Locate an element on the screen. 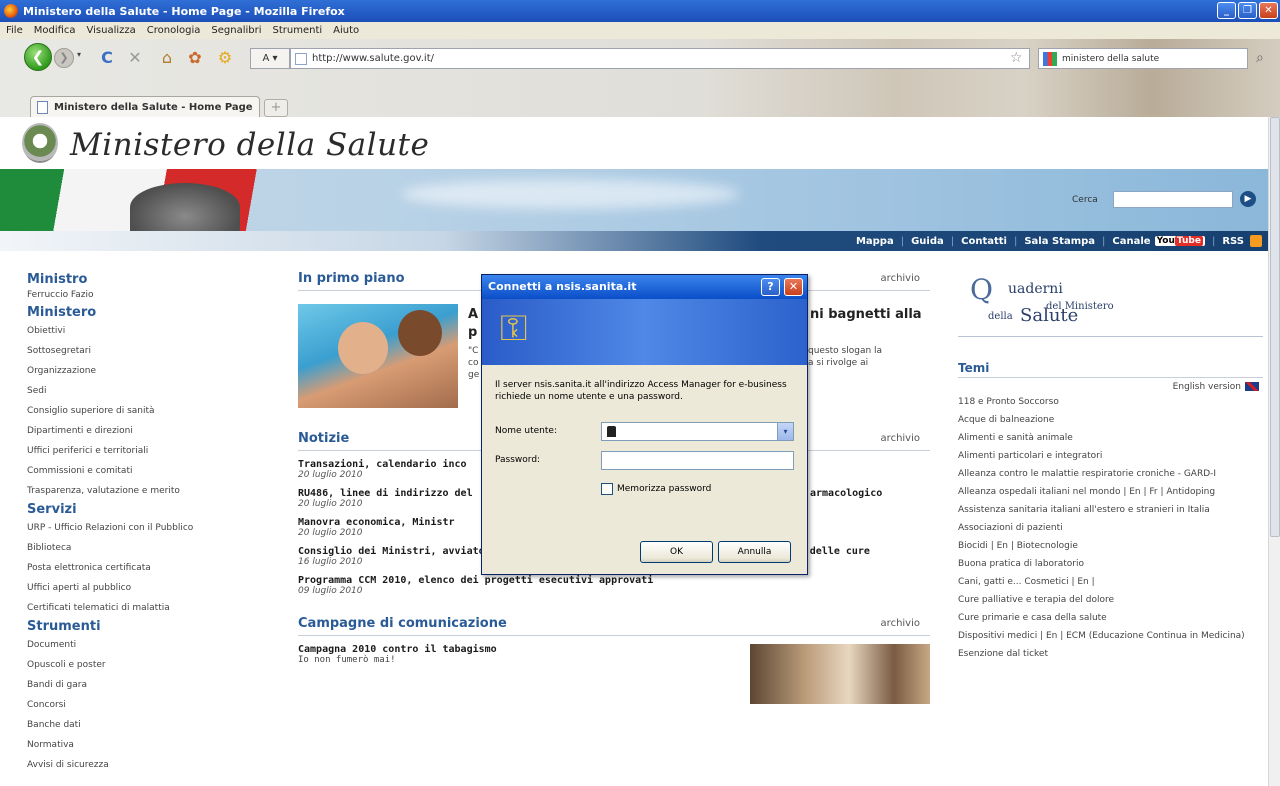 The image size is (1280, 786). tab-home-page: Ministero della Salute - Home Page is located at coordinates (145, 106).